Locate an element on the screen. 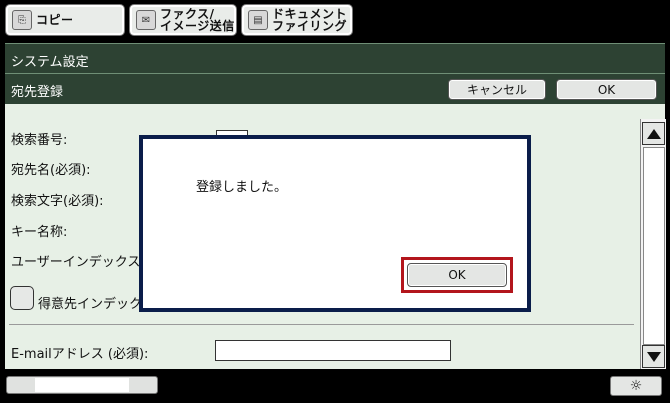  divider is located at coordinates (321, 324).